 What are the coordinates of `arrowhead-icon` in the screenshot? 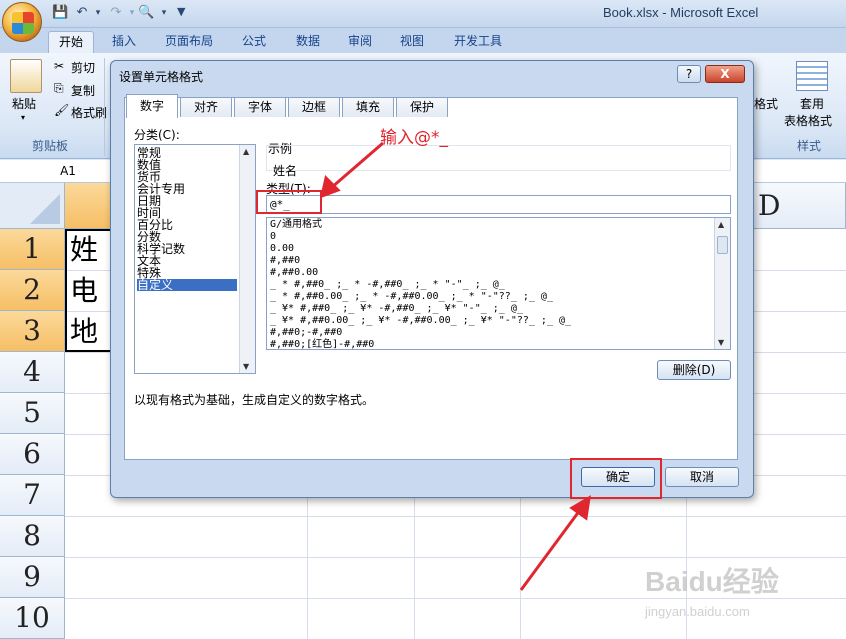 It's located at (330, 187).